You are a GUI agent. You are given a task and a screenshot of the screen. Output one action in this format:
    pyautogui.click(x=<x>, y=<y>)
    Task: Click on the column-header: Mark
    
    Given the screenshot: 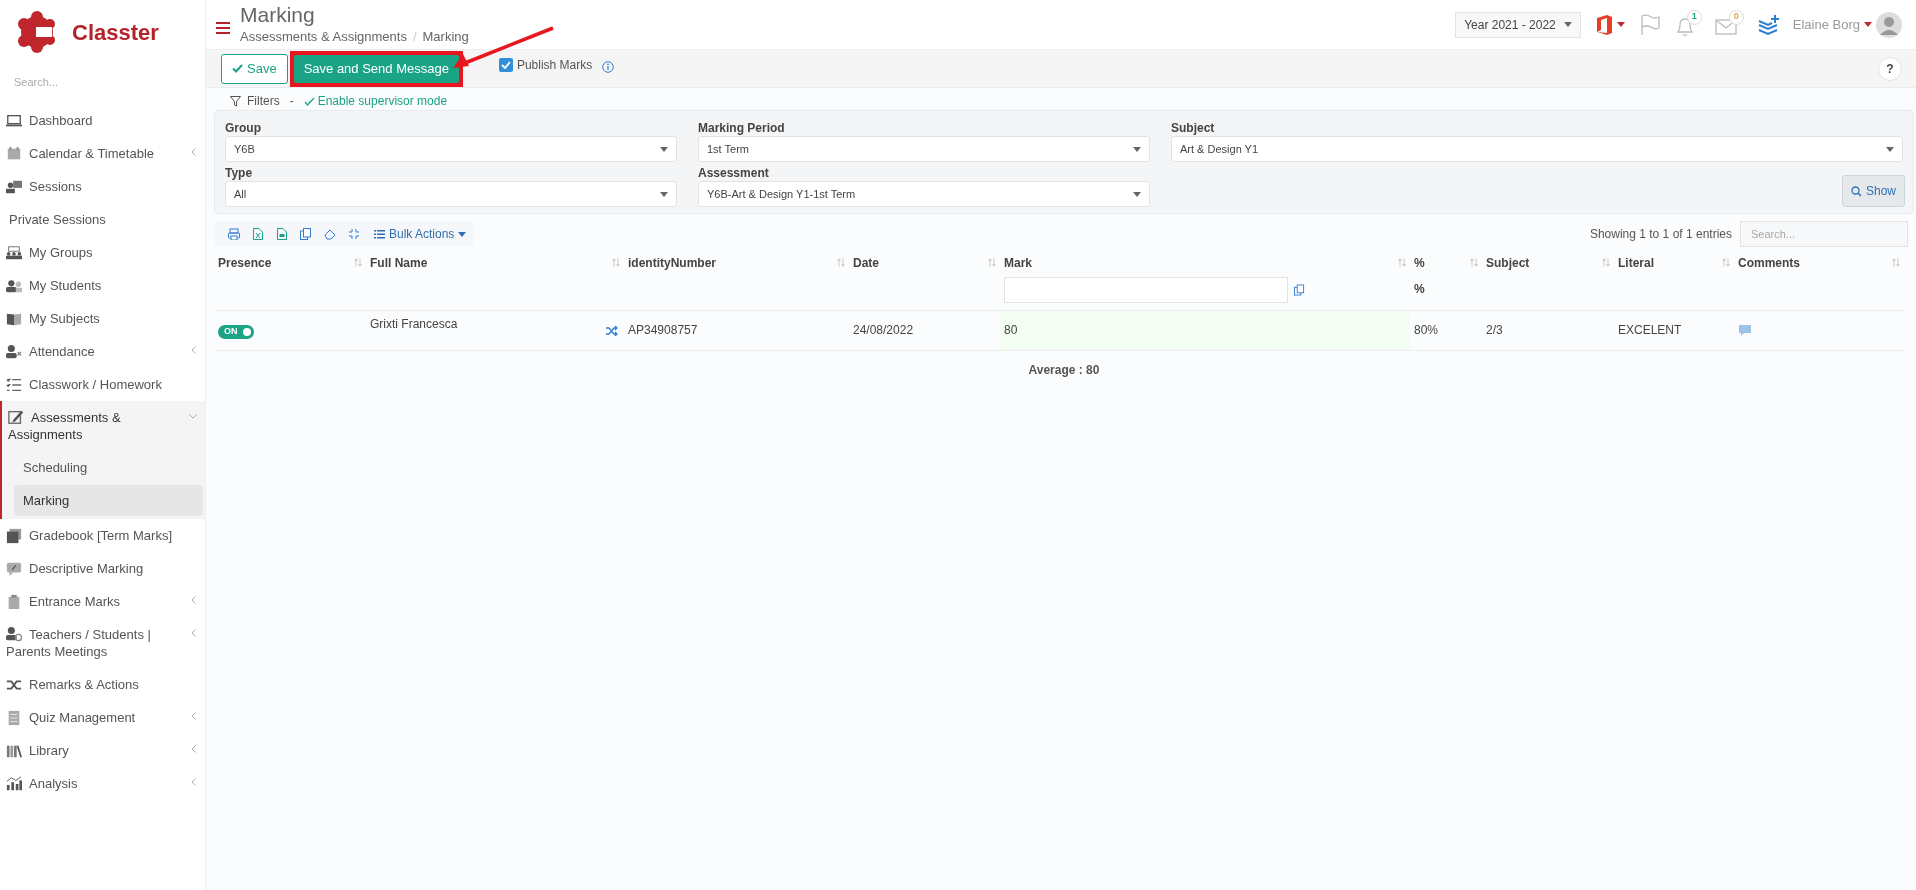 What is the action you would take?
    pyautogui.click(x=1018, y=263)
    